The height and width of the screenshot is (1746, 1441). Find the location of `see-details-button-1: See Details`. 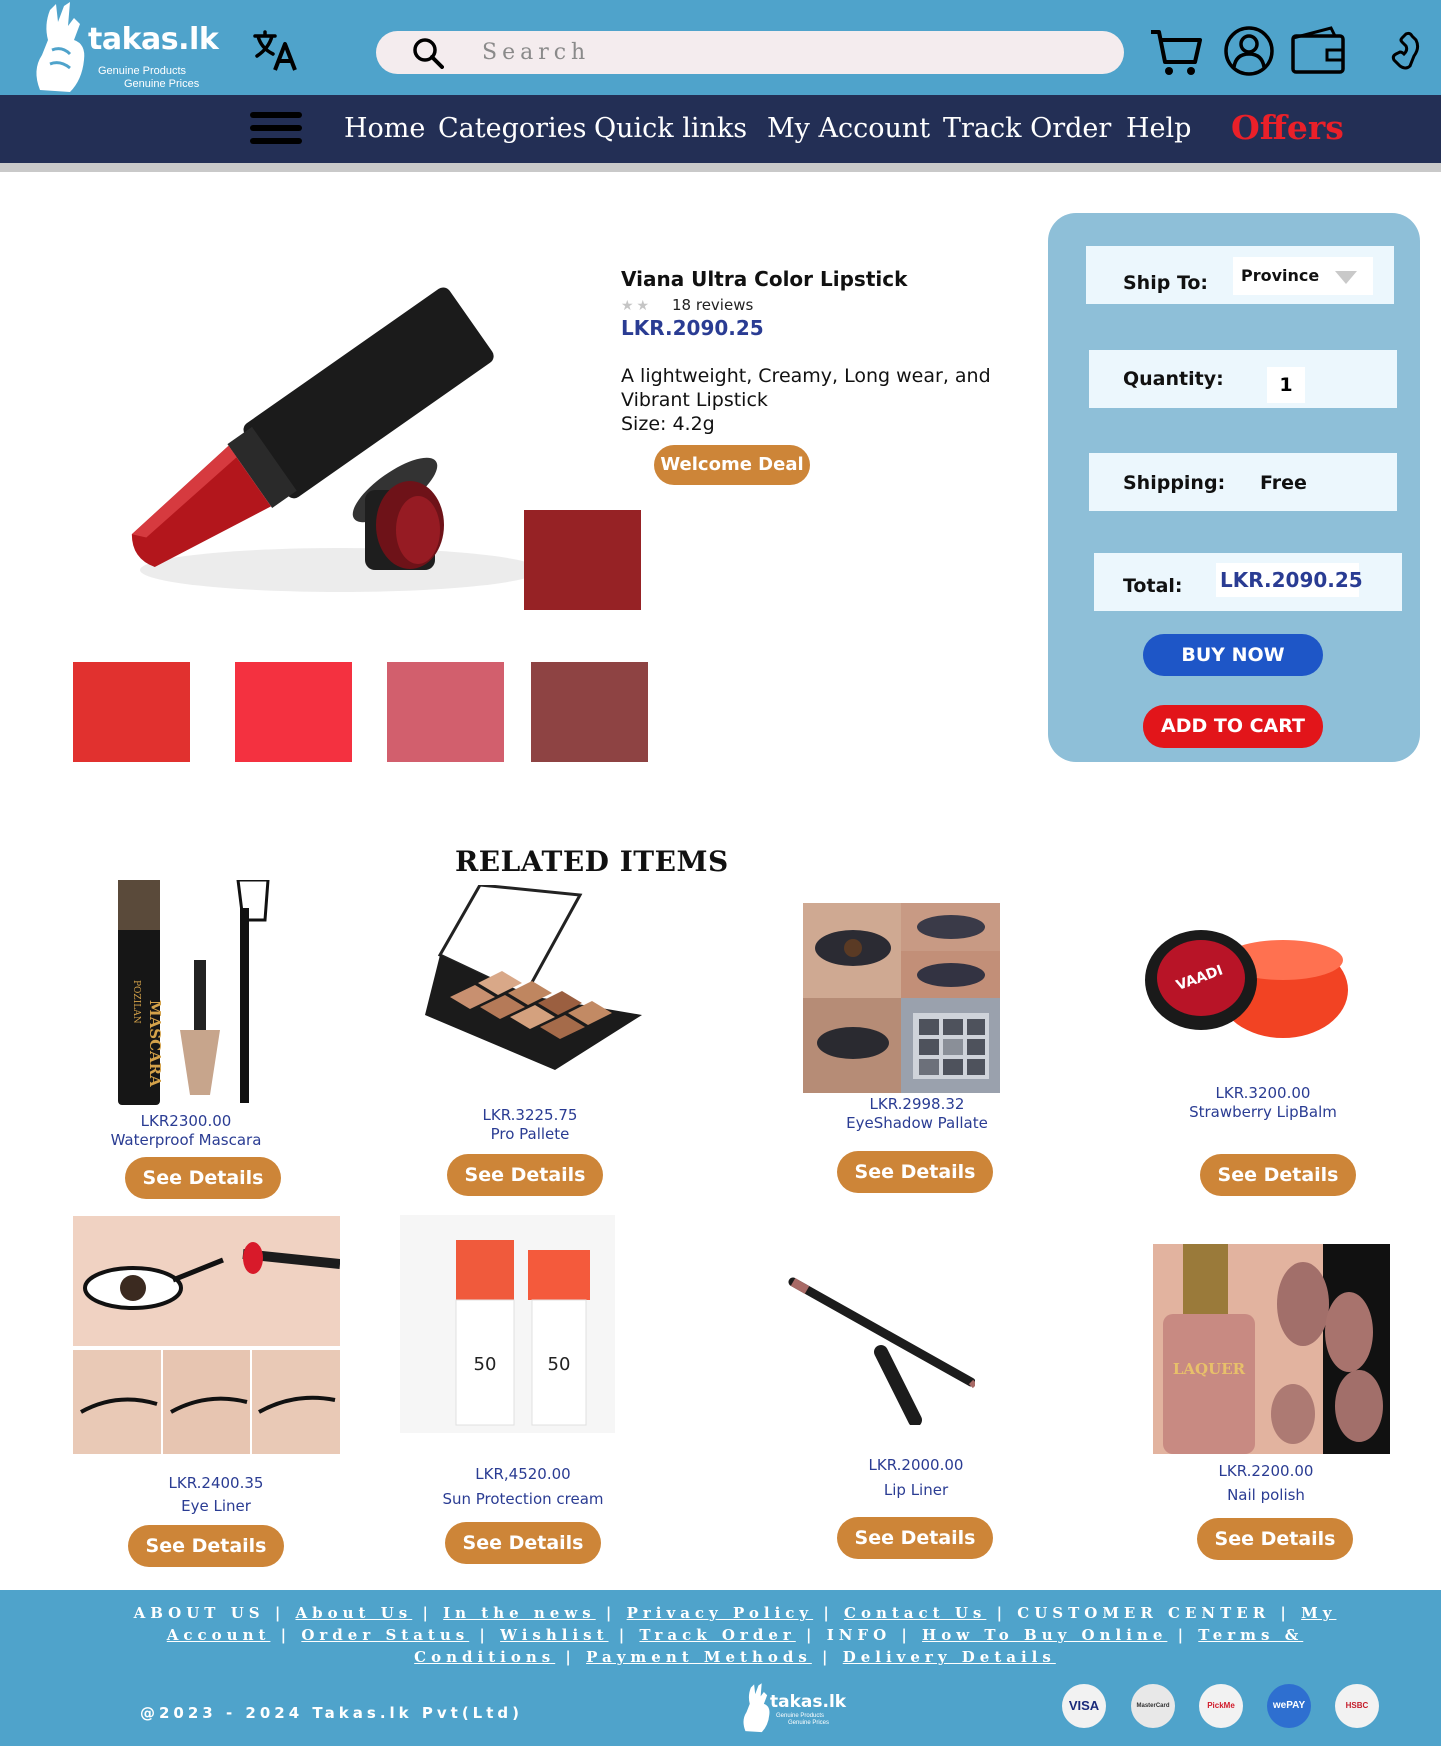

see-details-button-1: See Details is located at coordinates (203, 1178).